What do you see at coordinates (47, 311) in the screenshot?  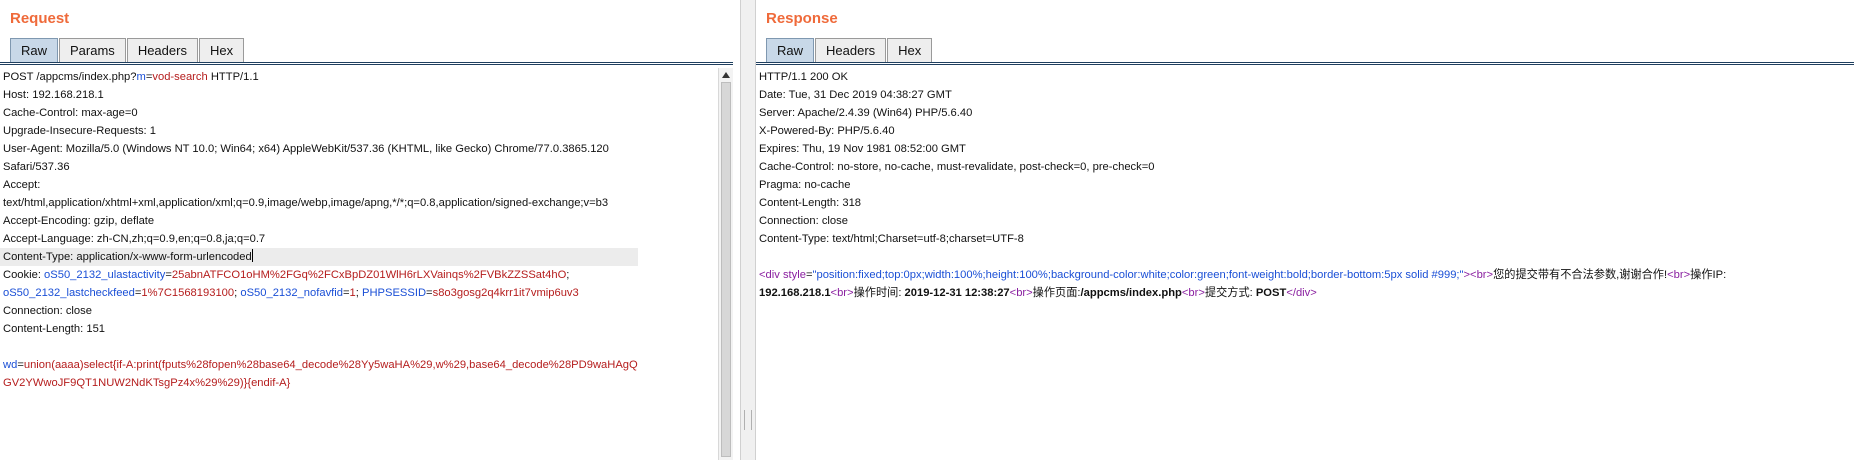 I see `request-token: Connection: close` at bounding box center [47, 311].